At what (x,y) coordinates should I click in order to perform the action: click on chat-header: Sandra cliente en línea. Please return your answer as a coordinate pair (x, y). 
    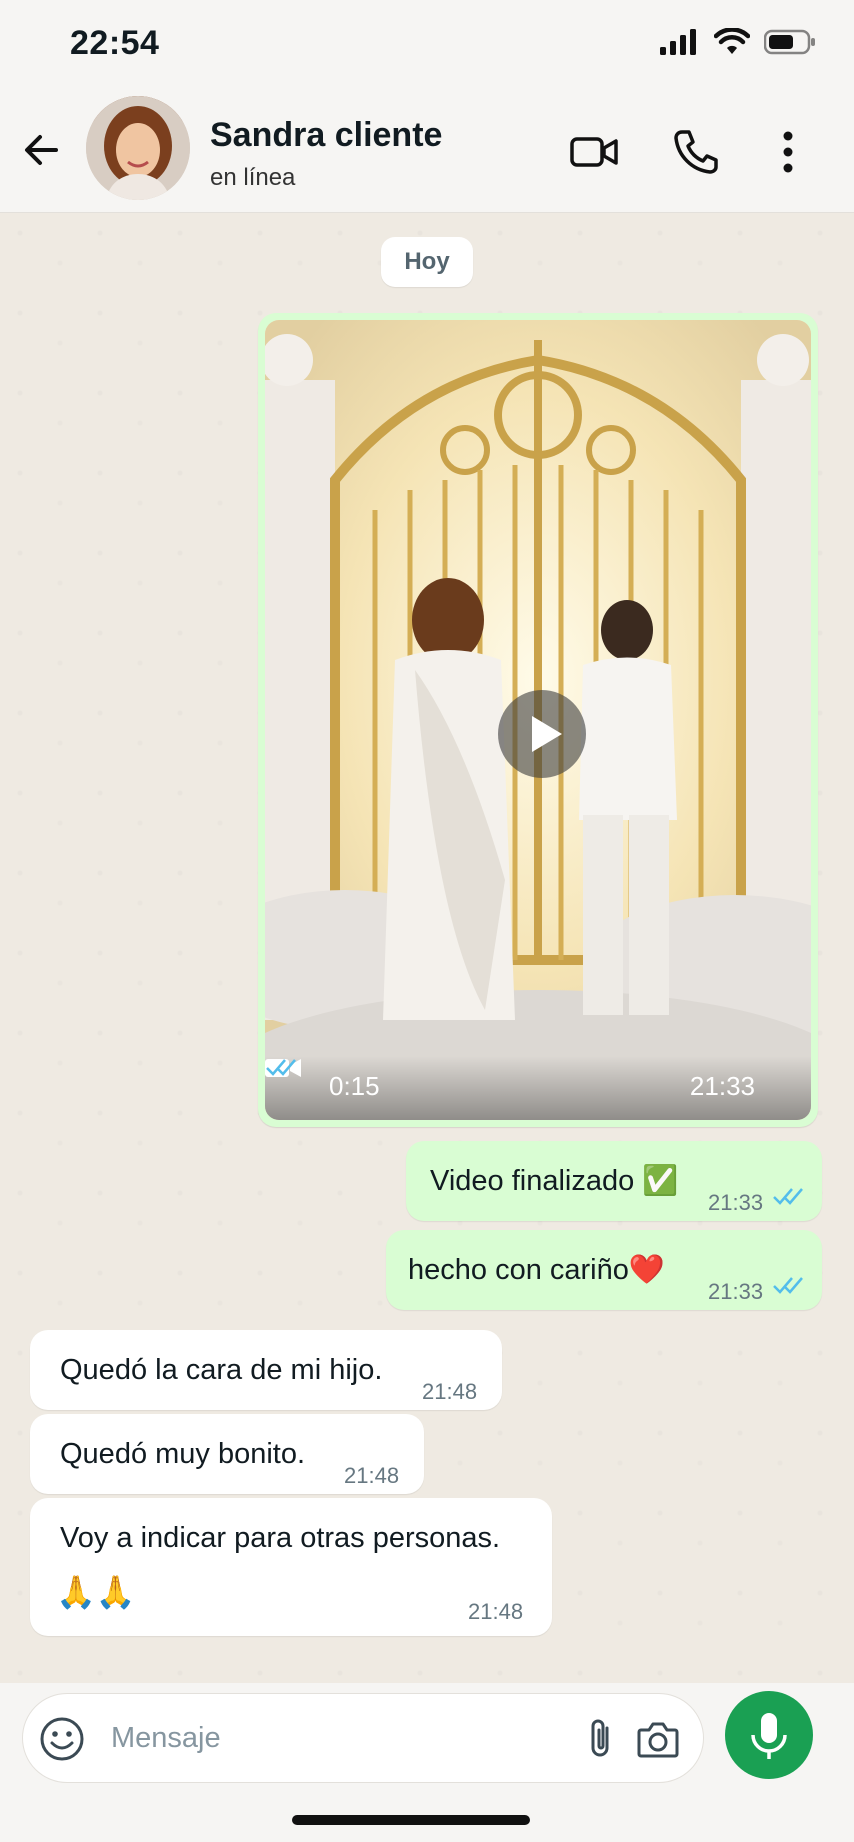
    Looking at the image, I should click on (427, 150).